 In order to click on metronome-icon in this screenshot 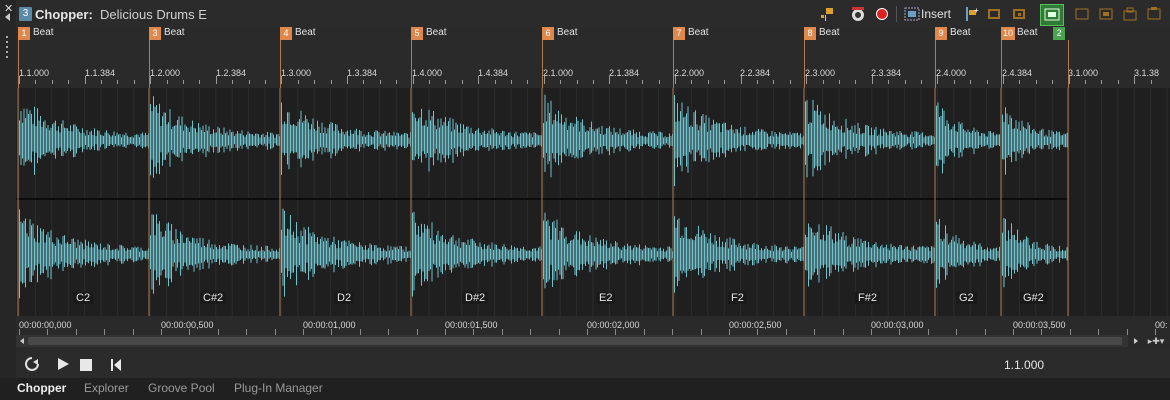, I will do `click(858, 14)`.